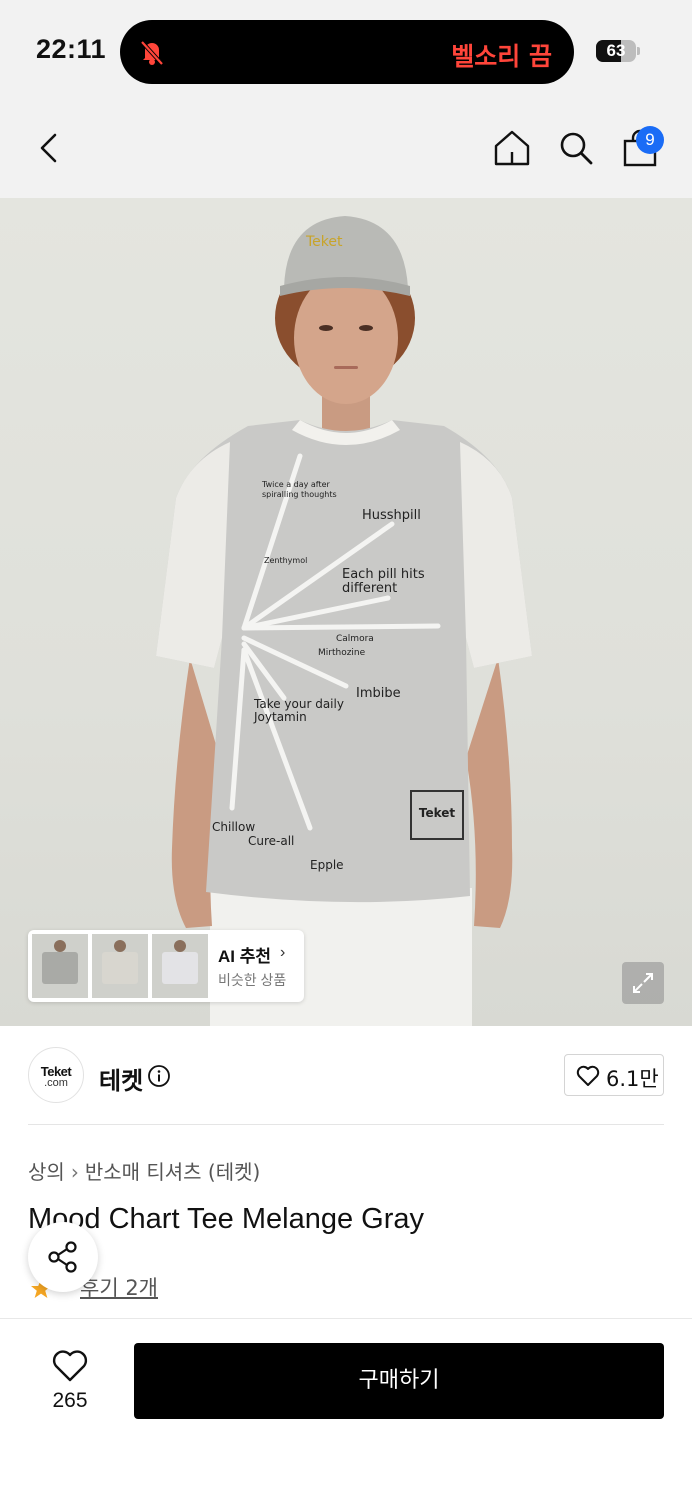  Describe the element at coordinates (576, 148) in the screenshot. I see `search-icon` at that location.